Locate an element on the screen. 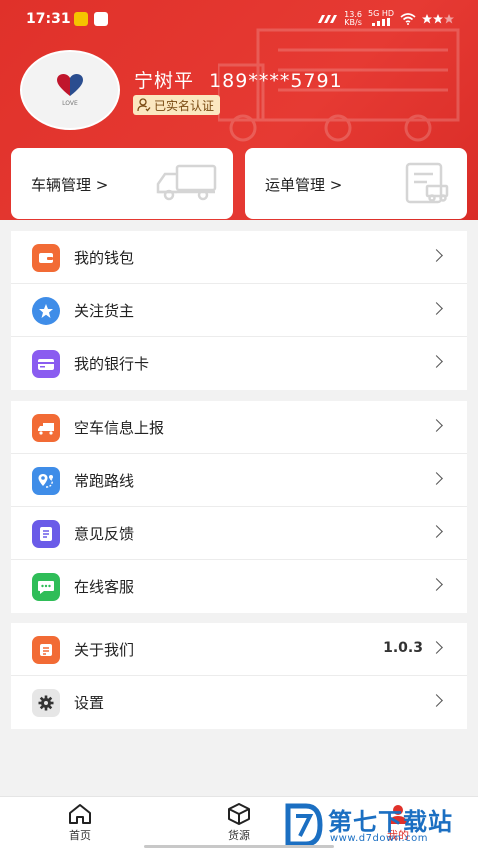 The width and height of the screenshot is (478, 850). menu-item-label: 空车信息上报 is located at coordinates (119, 428).